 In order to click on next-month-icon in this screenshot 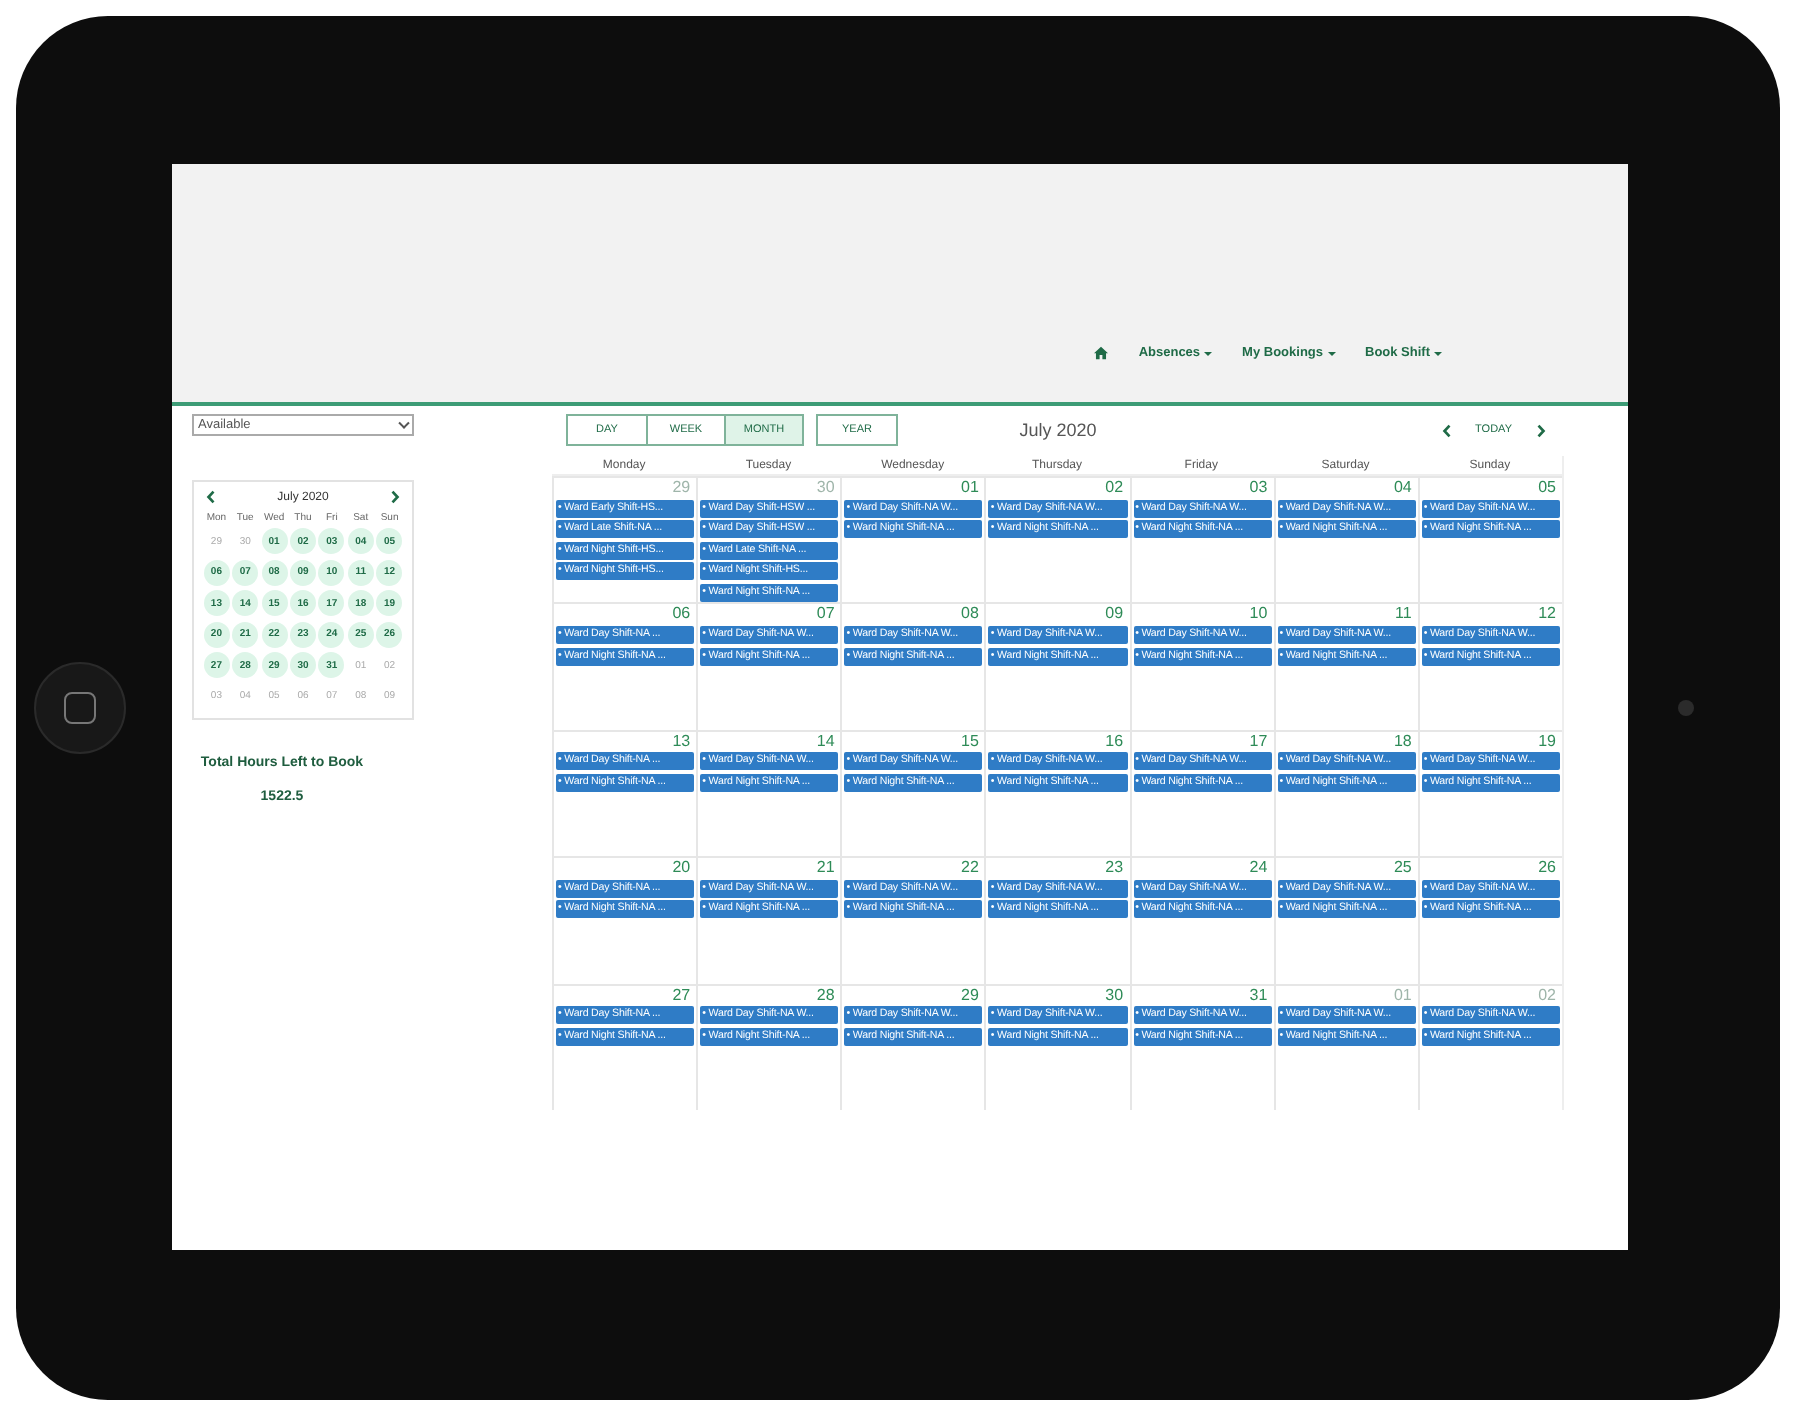, I will do `click(395, 497)`.